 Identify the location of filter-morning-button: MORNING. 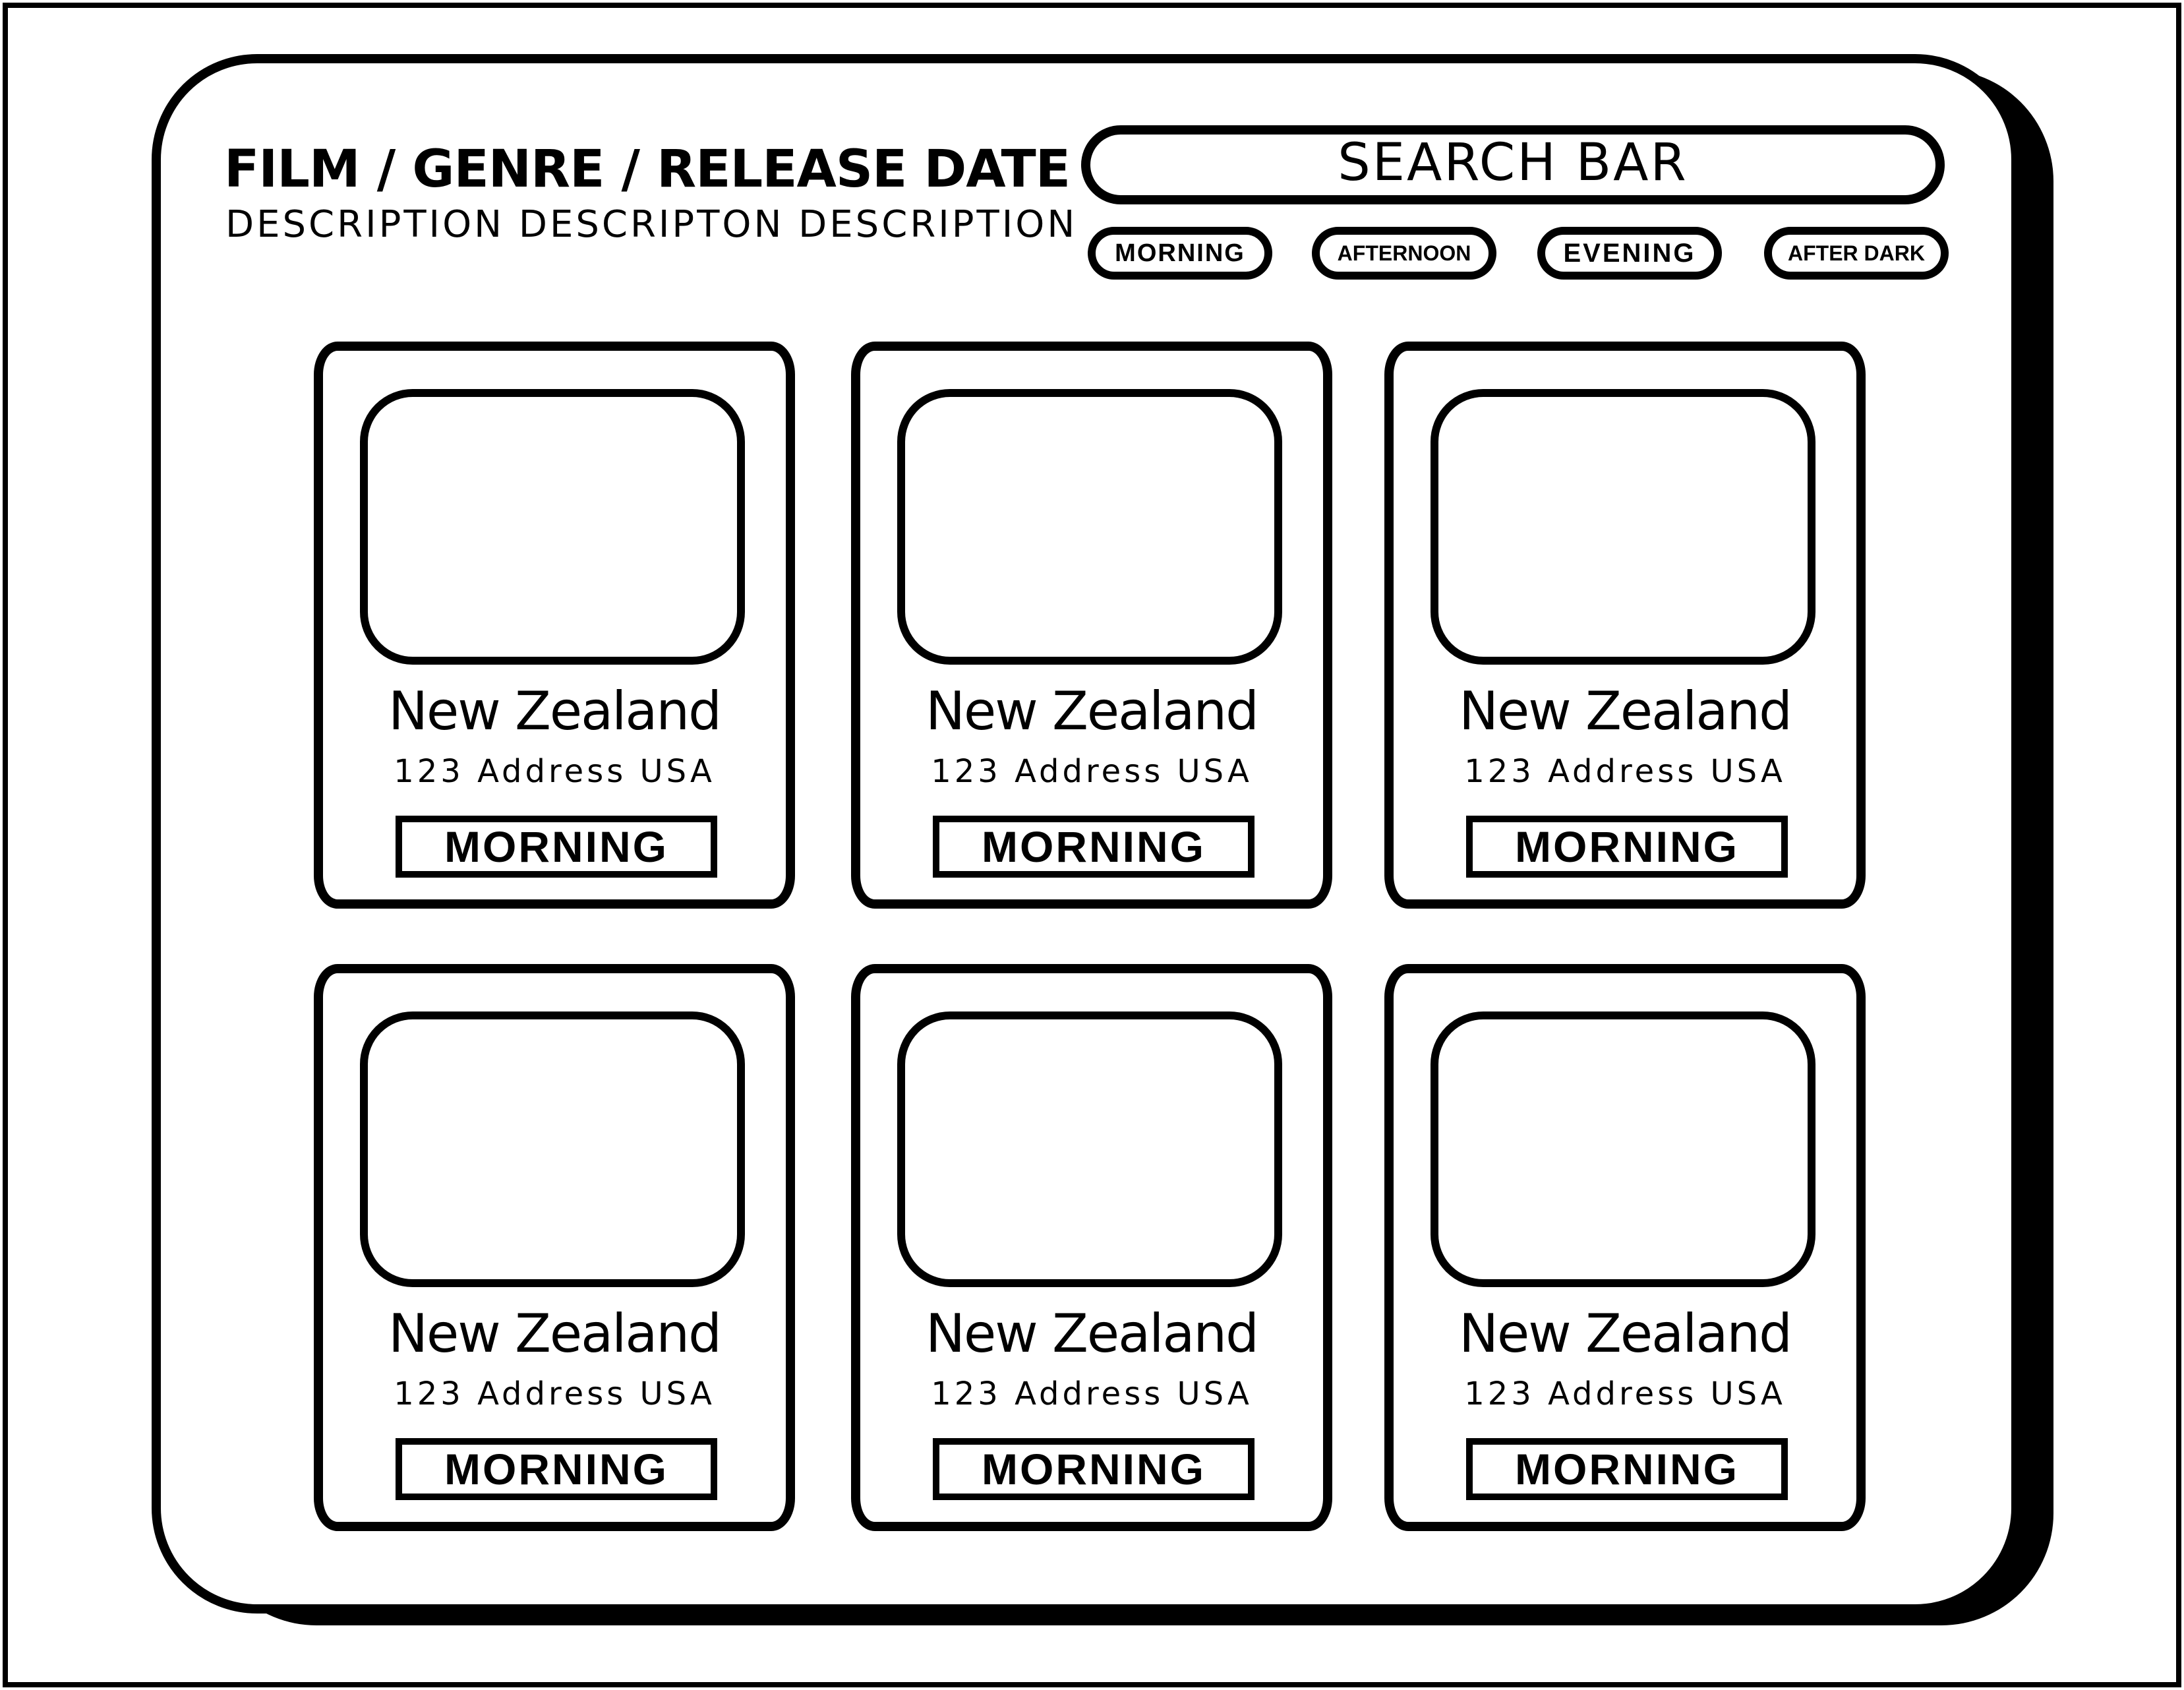
(1180, 253).